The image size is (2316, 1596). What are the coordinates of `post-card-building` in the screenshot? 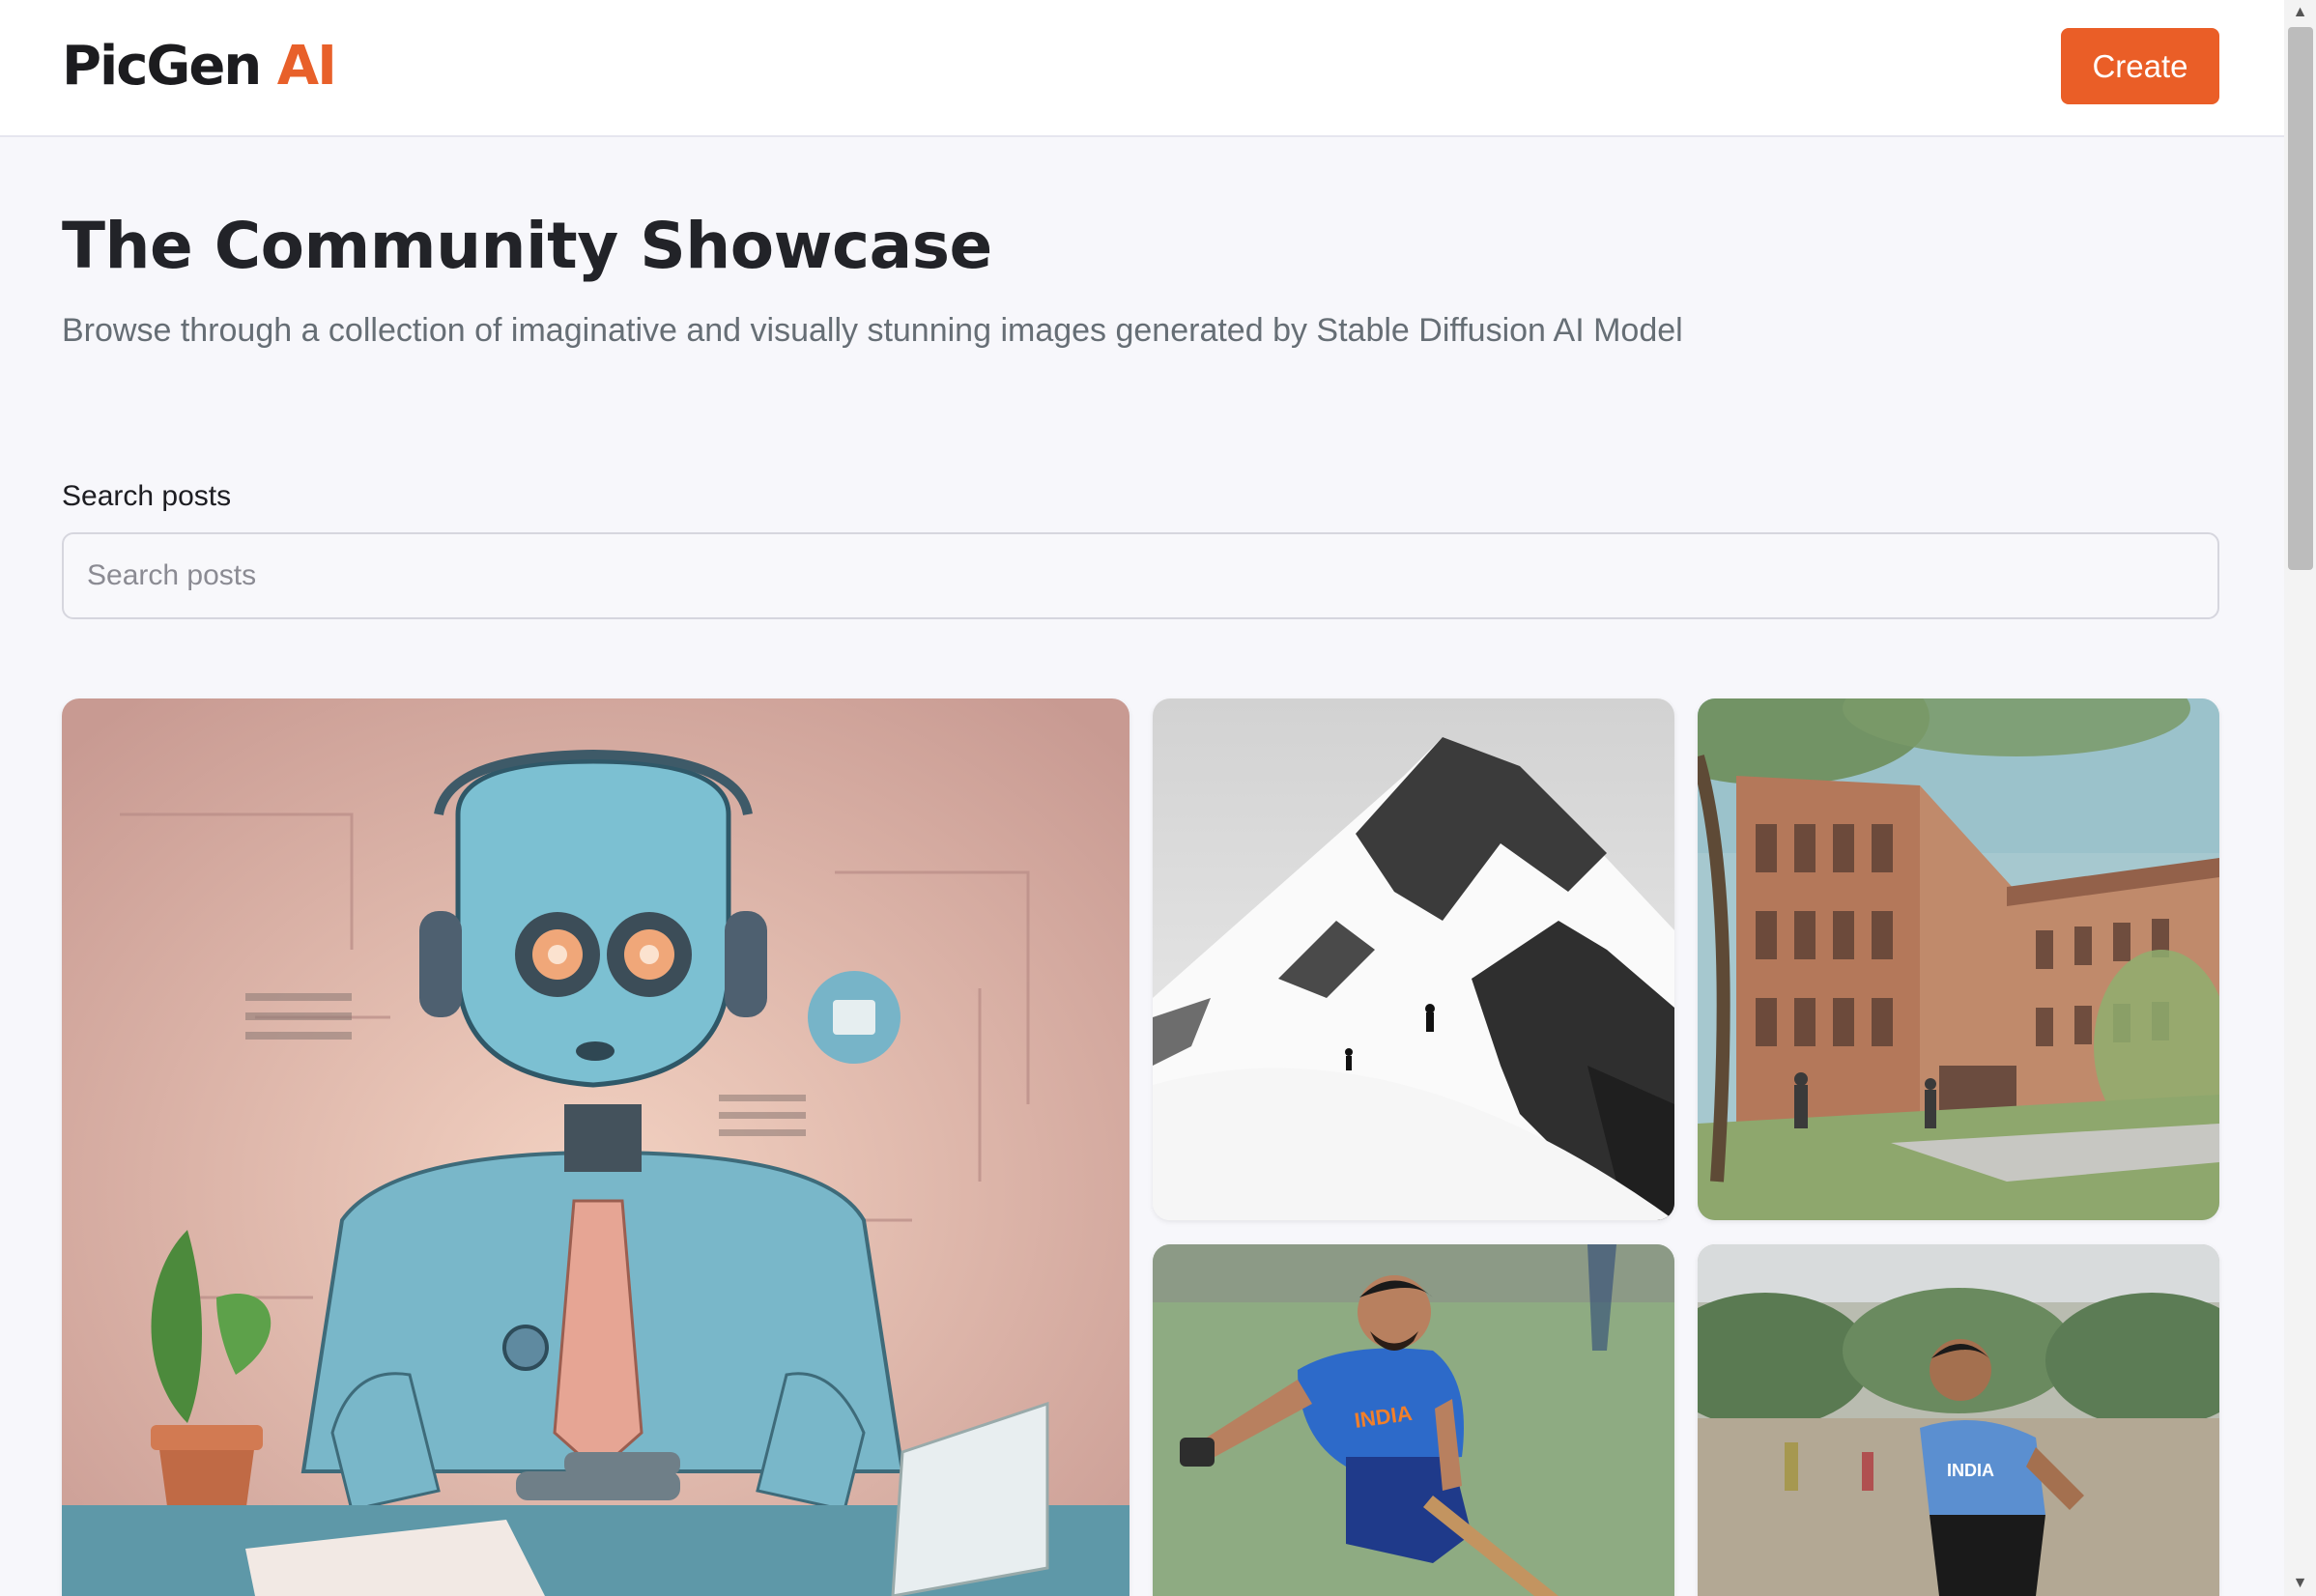 It's located at (1958, 959).